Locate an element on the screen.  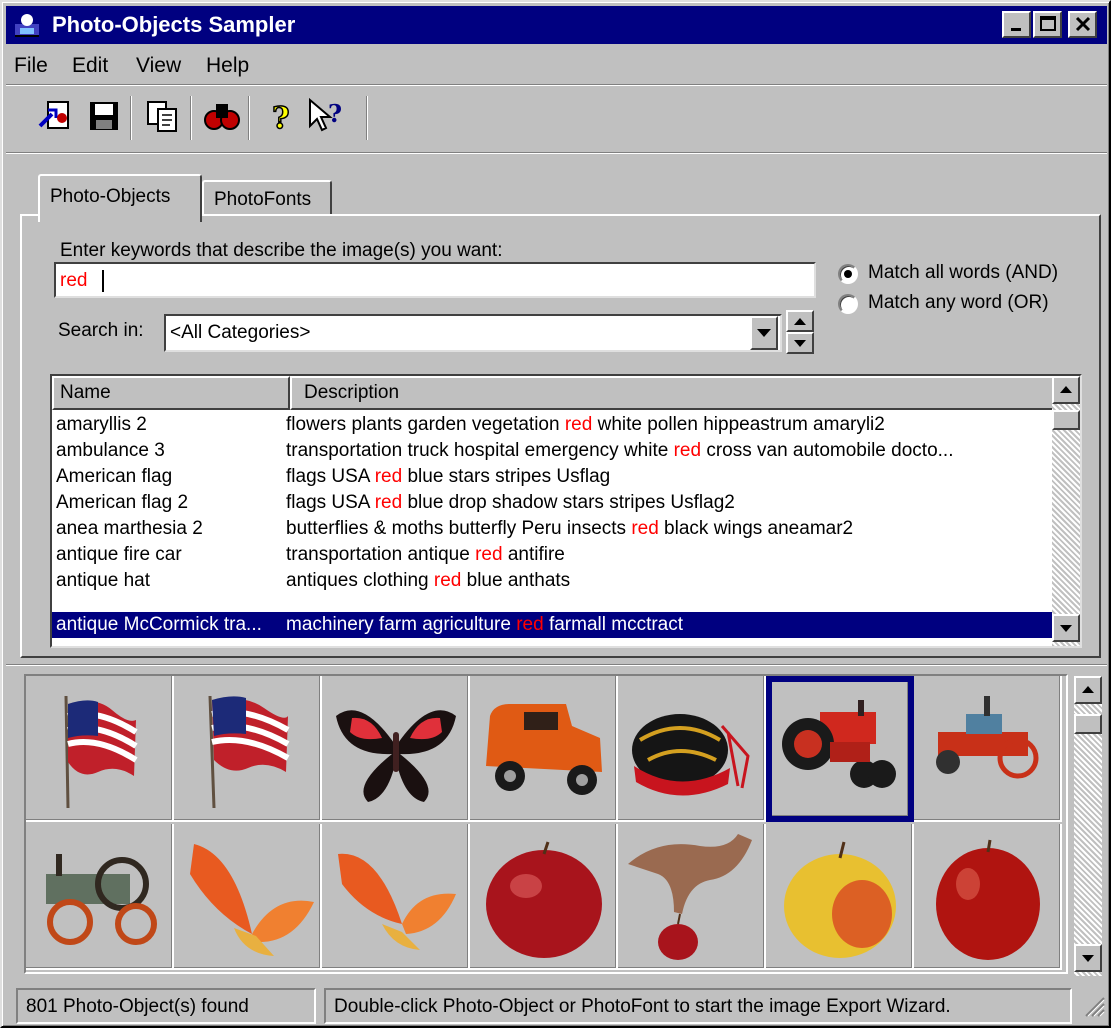
open-export-icon is located at coordinates (53, 115).